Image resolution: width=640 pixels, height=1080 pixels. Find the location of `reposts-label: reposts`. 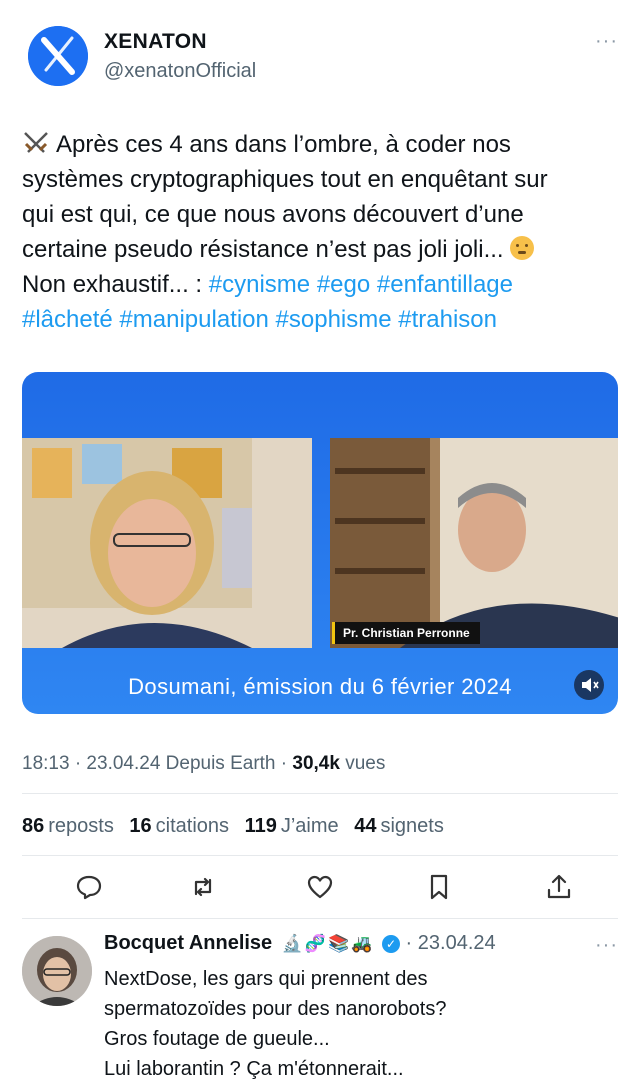

reposts-label: reposts is located at coordinates (81, 826).